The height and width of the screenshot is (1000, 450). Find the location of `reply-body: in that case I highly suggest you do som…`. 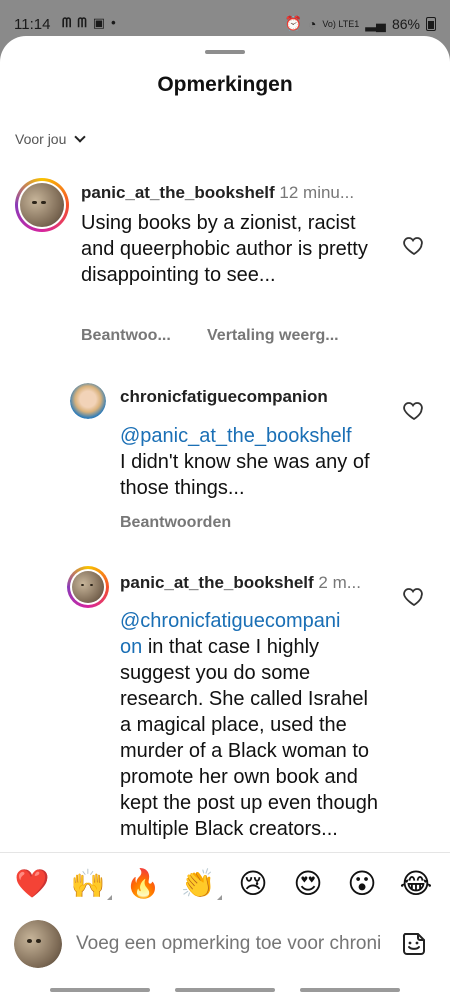

reply-body: in that case I highly suggest you do som… is located at coordinates (249, 738).